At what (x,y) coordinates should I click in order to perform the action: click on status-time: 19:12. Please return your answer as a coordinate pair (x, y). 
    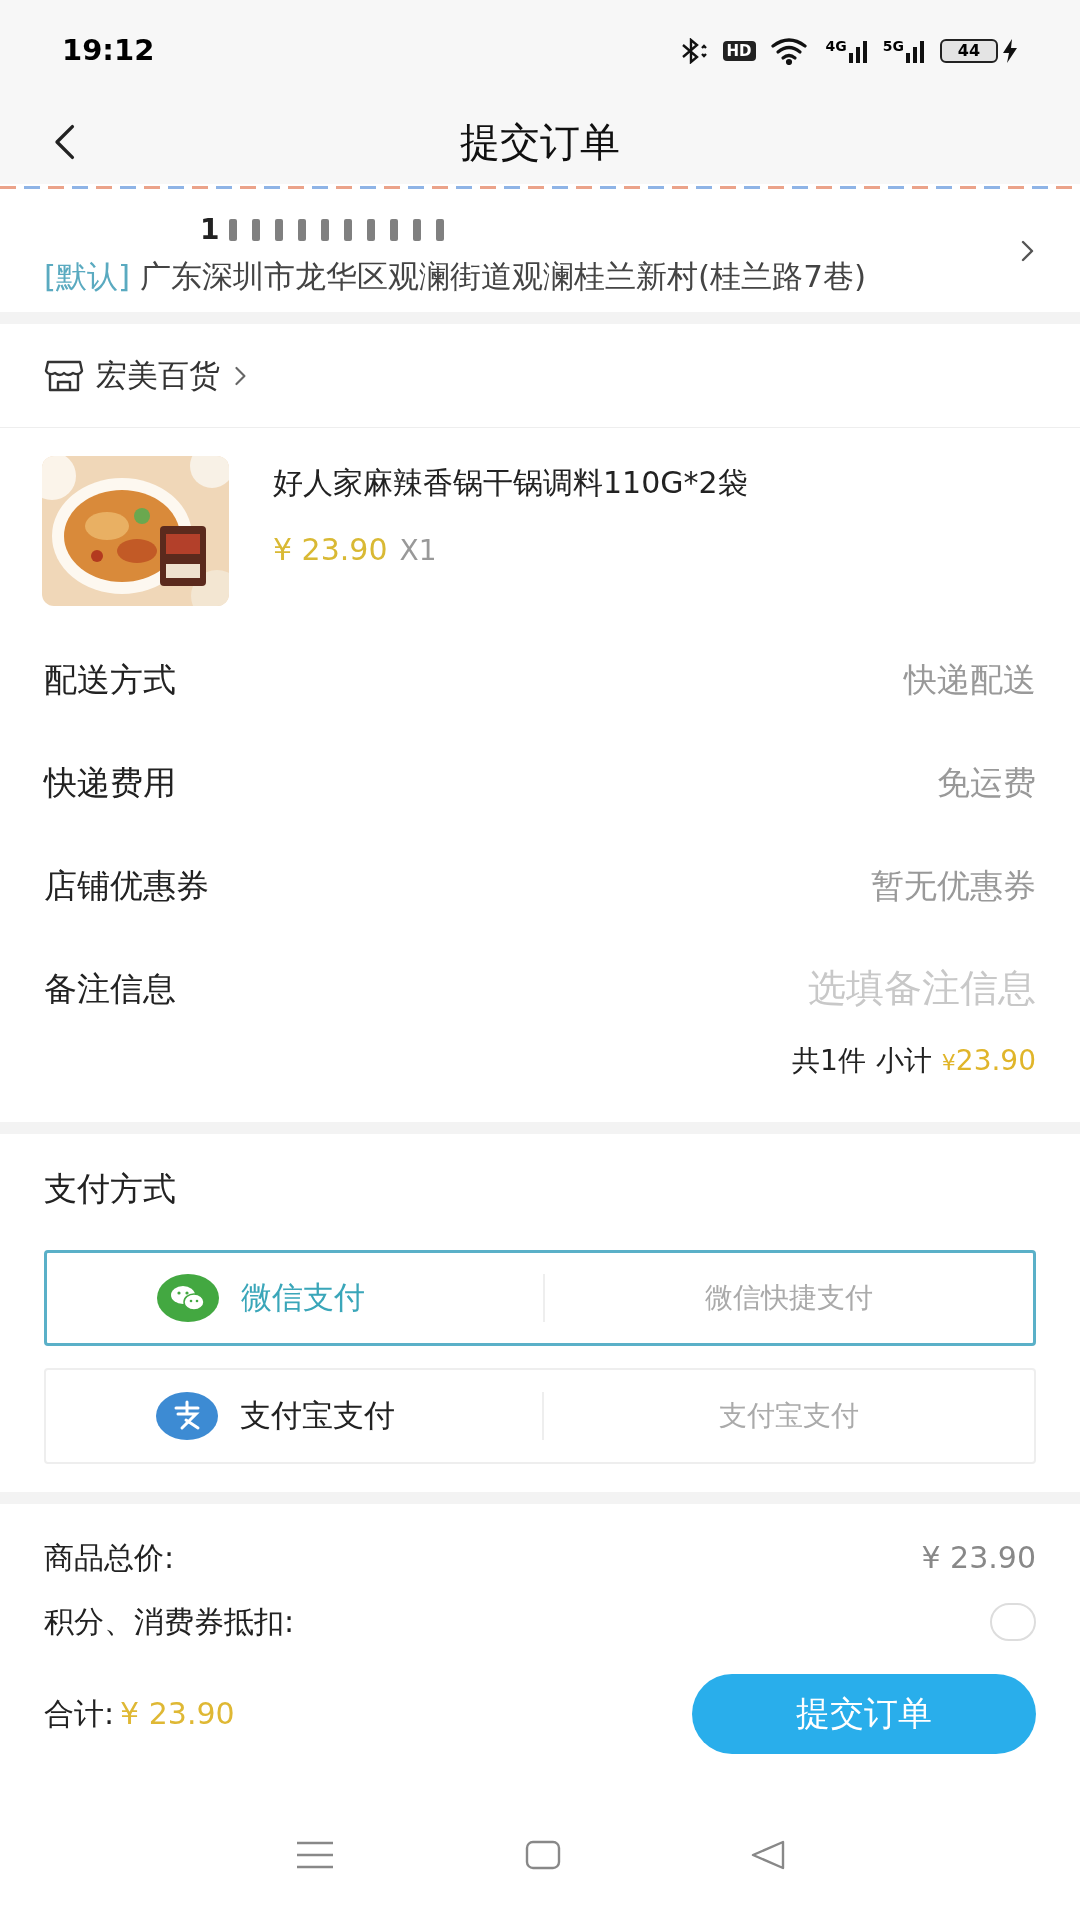
    Looking at the image, I should click on (108, 51).